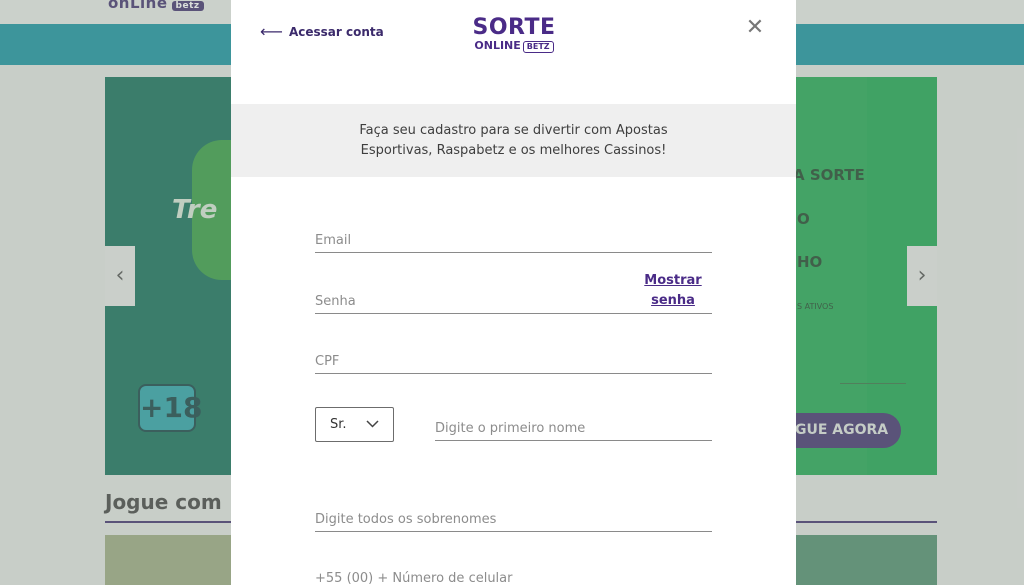  I want to click on email-field, so click(513, 241).